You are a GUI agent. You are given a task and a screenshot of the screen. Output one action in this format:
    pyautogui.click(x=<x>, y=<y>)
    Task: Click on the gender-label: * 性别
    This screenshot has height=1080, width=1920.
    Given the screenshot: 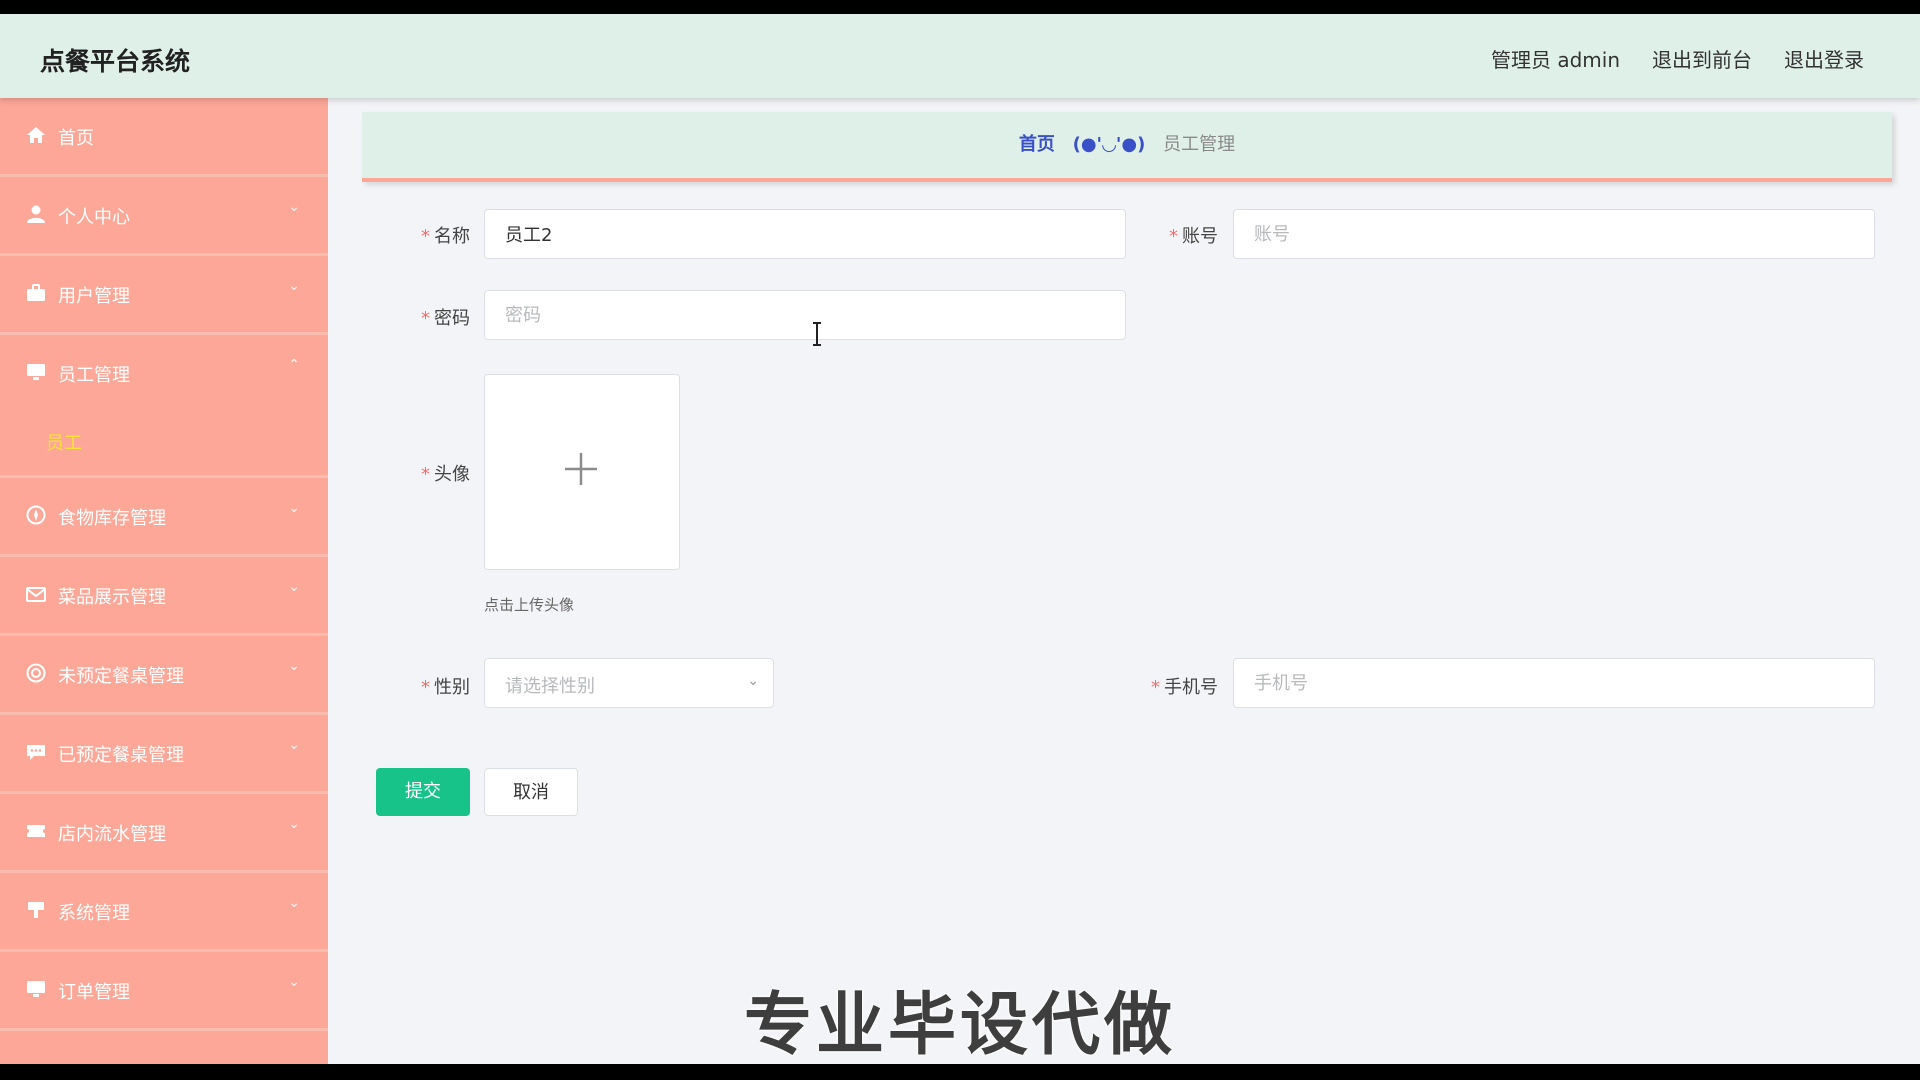 What is the action you would take?
    pyautogui.click(x=445, y=687)
    